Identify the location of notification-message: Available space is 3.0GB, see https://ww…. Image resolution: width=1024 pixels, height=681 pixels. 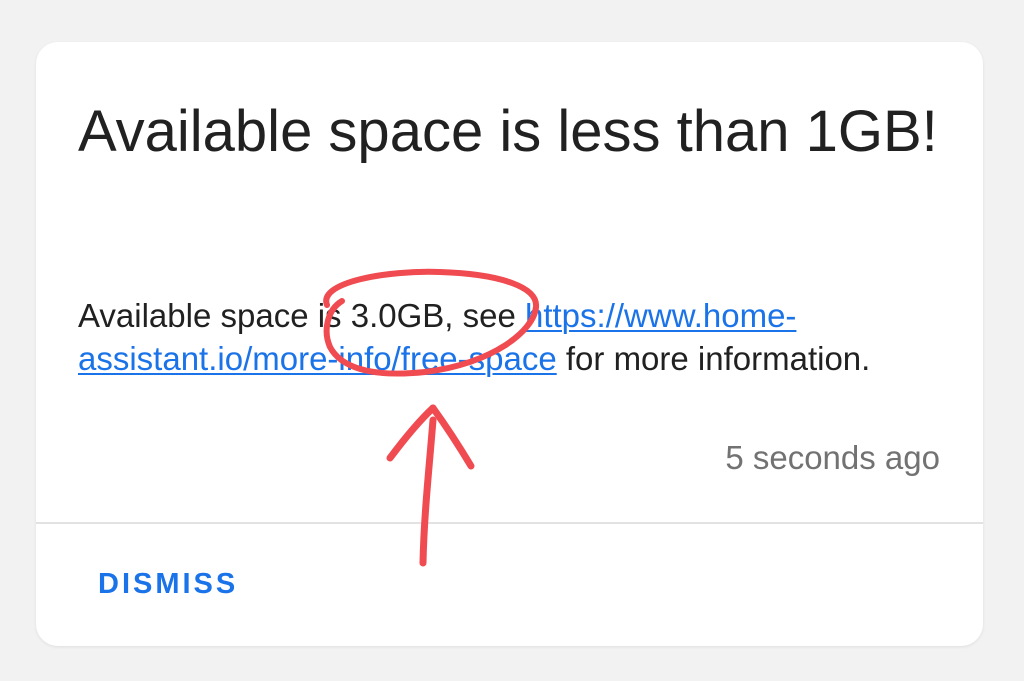
(498, 337).